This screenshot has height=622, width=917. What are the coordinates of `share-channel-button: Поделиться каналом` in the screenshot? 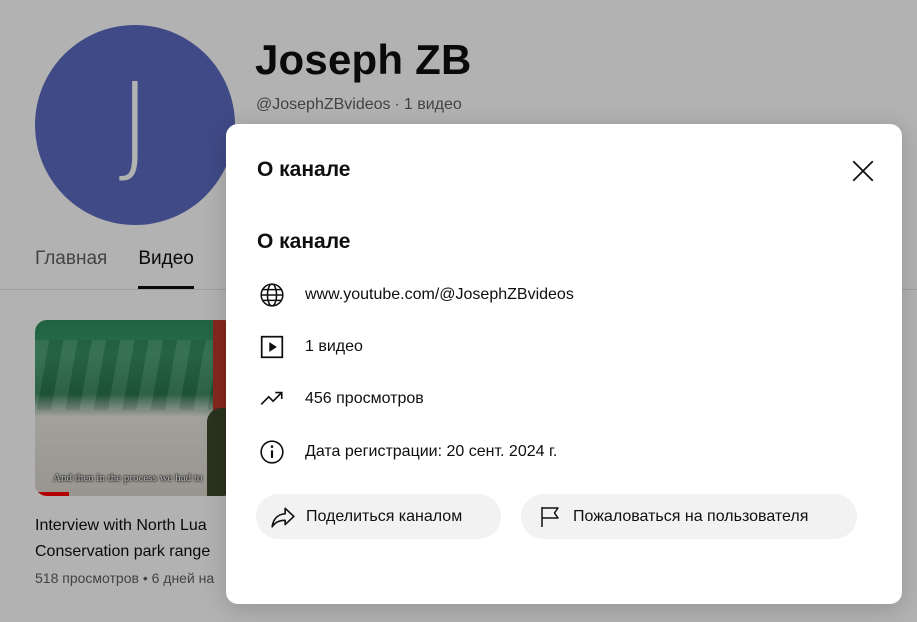 It's located at (378, 516).